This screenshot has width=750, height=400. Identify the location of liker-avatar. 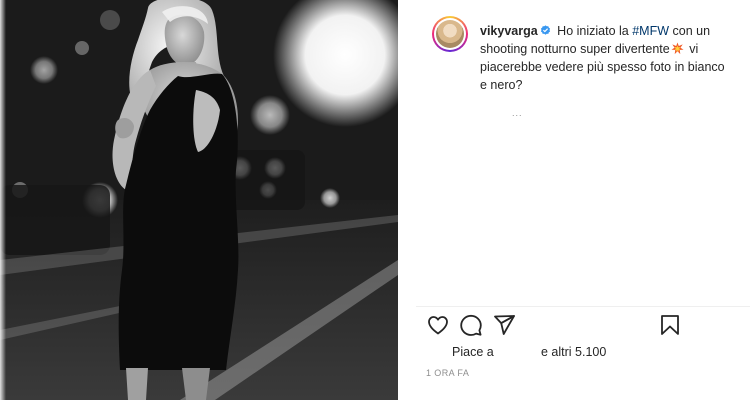
(438, 353).